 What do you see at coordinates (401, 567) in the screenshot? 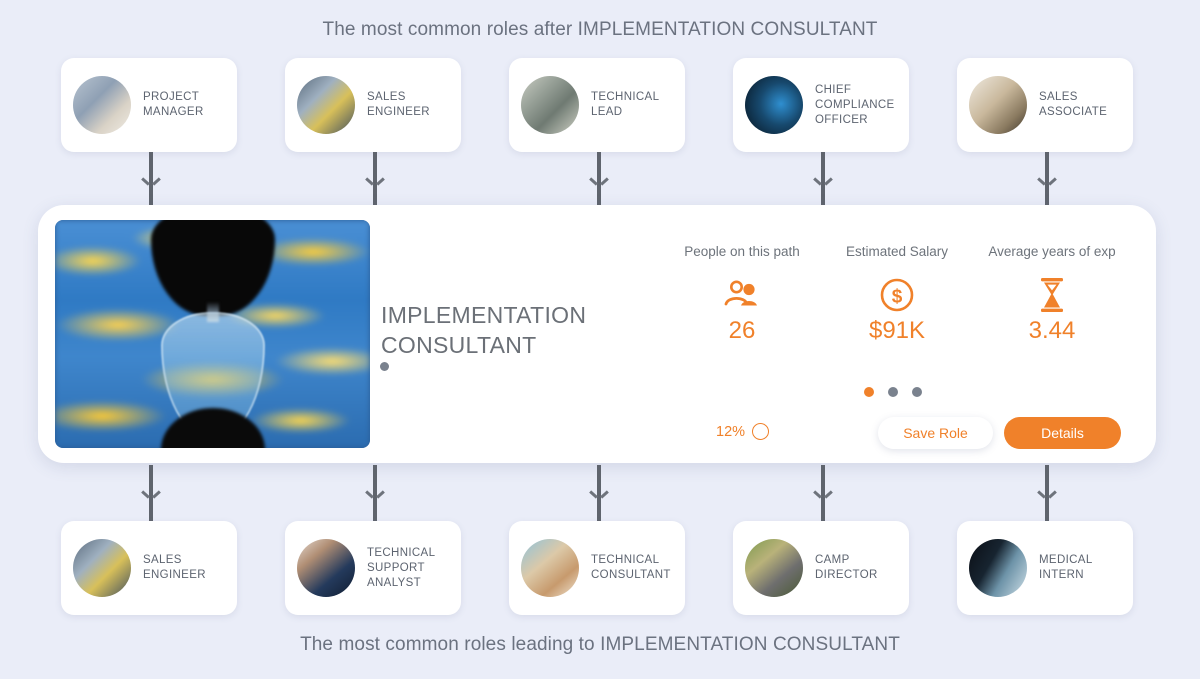
I see `role-label: TECHNICAL SUPPORT ANALYST` at bounding box center [401, 567].